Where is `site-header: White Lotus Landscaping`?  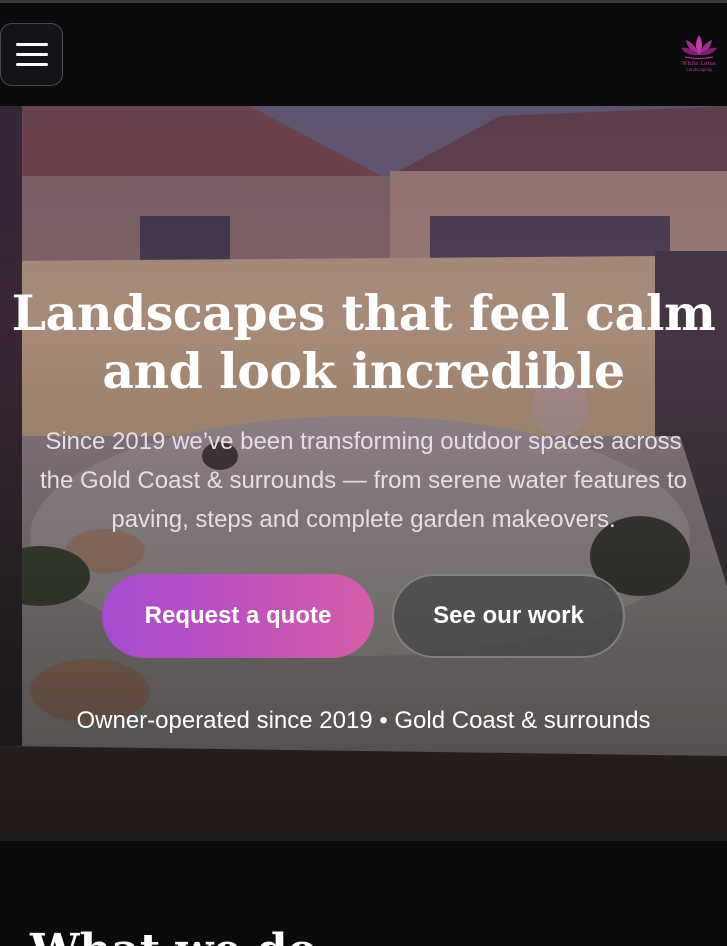 site-header: White Lotus Landscaping is located at coordinates (363, 54).